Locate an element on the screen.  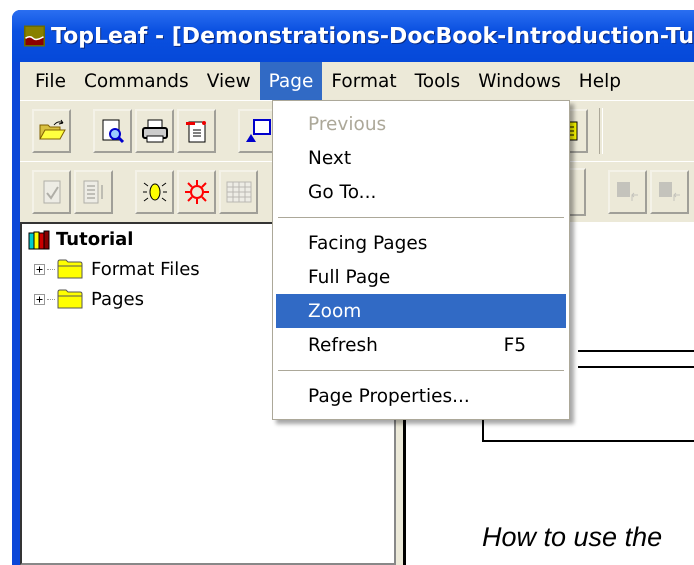
menu-item: Commands is located at coordinates (136, 81).